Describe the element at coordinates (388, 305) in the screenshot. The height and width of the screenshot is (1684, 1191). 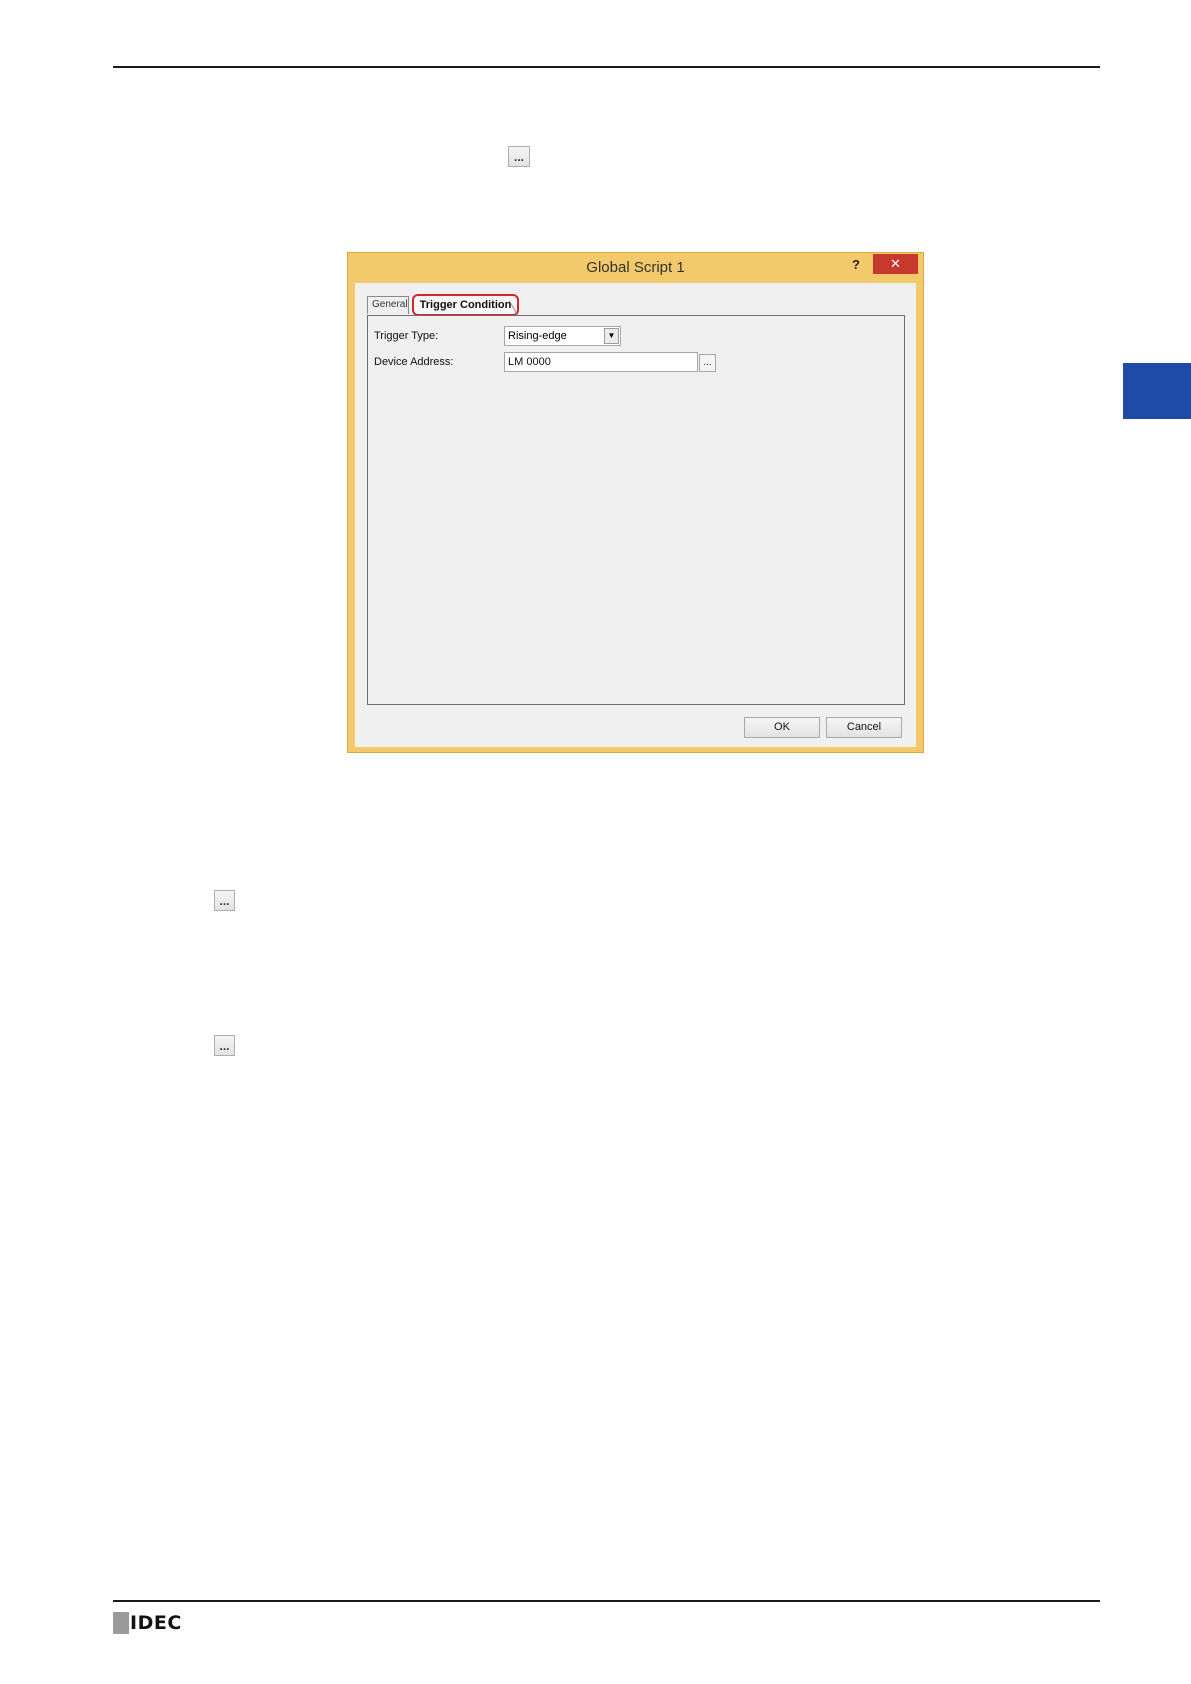
I see `tab-general: General` at that location.